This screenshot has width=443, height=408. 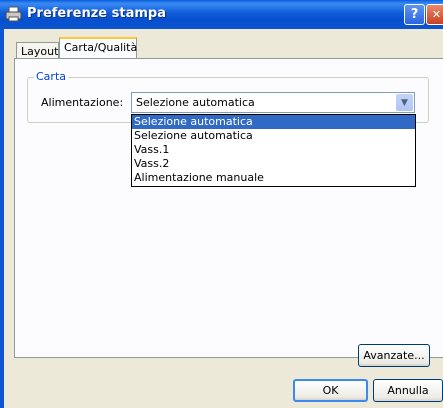 What do you see at coordinates (221, 14) in the screenshot?
I see `title-bar: Preferenze stampa ? ✕` at bounding box center [221, 14].